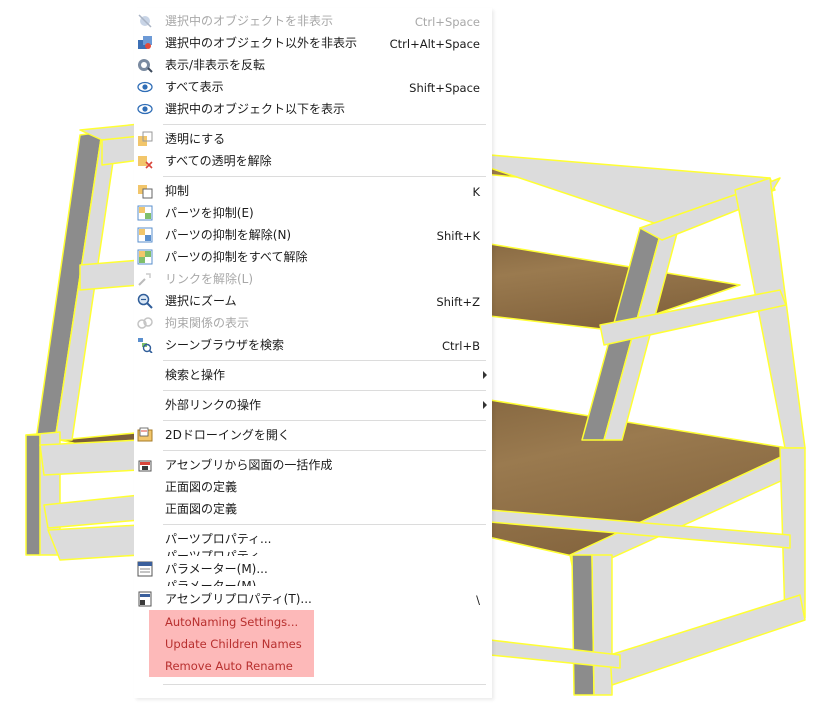  Describe the element at coordinates (313, 644) in the screenshot. I see `menu-item-update-children-names: Update Children Names` at that location.